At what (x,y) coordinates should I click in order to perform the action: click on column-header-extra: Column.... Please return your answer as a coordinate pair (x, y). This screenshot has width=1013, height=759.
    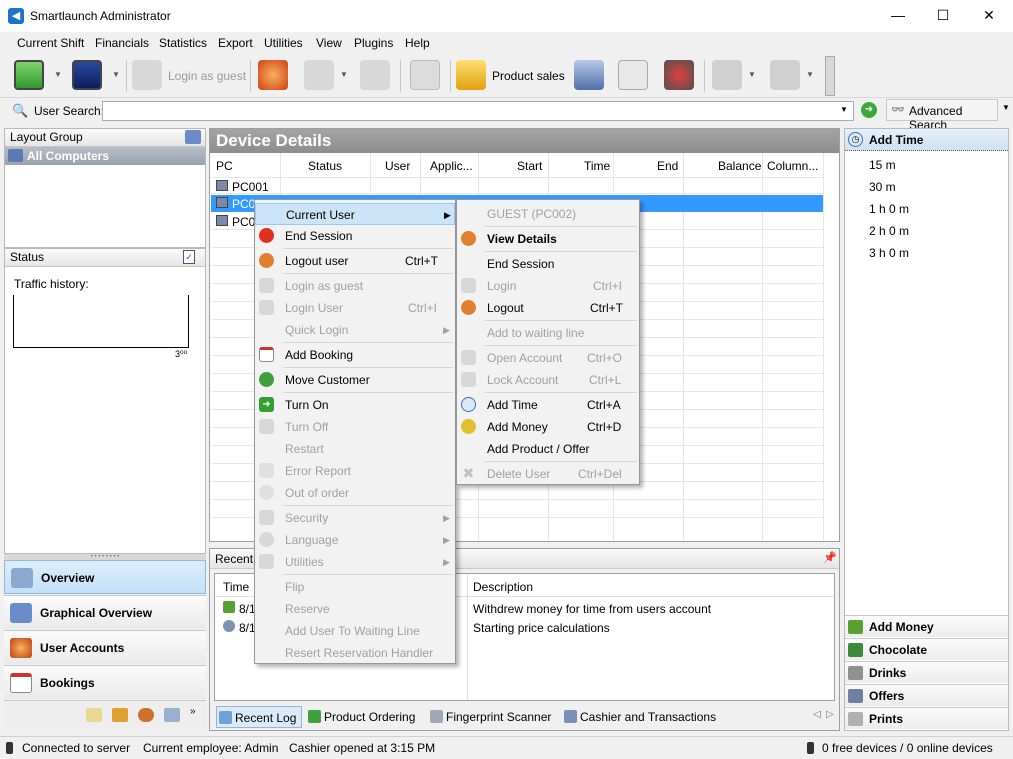
    Looking at the image, I should click on (792, 166).